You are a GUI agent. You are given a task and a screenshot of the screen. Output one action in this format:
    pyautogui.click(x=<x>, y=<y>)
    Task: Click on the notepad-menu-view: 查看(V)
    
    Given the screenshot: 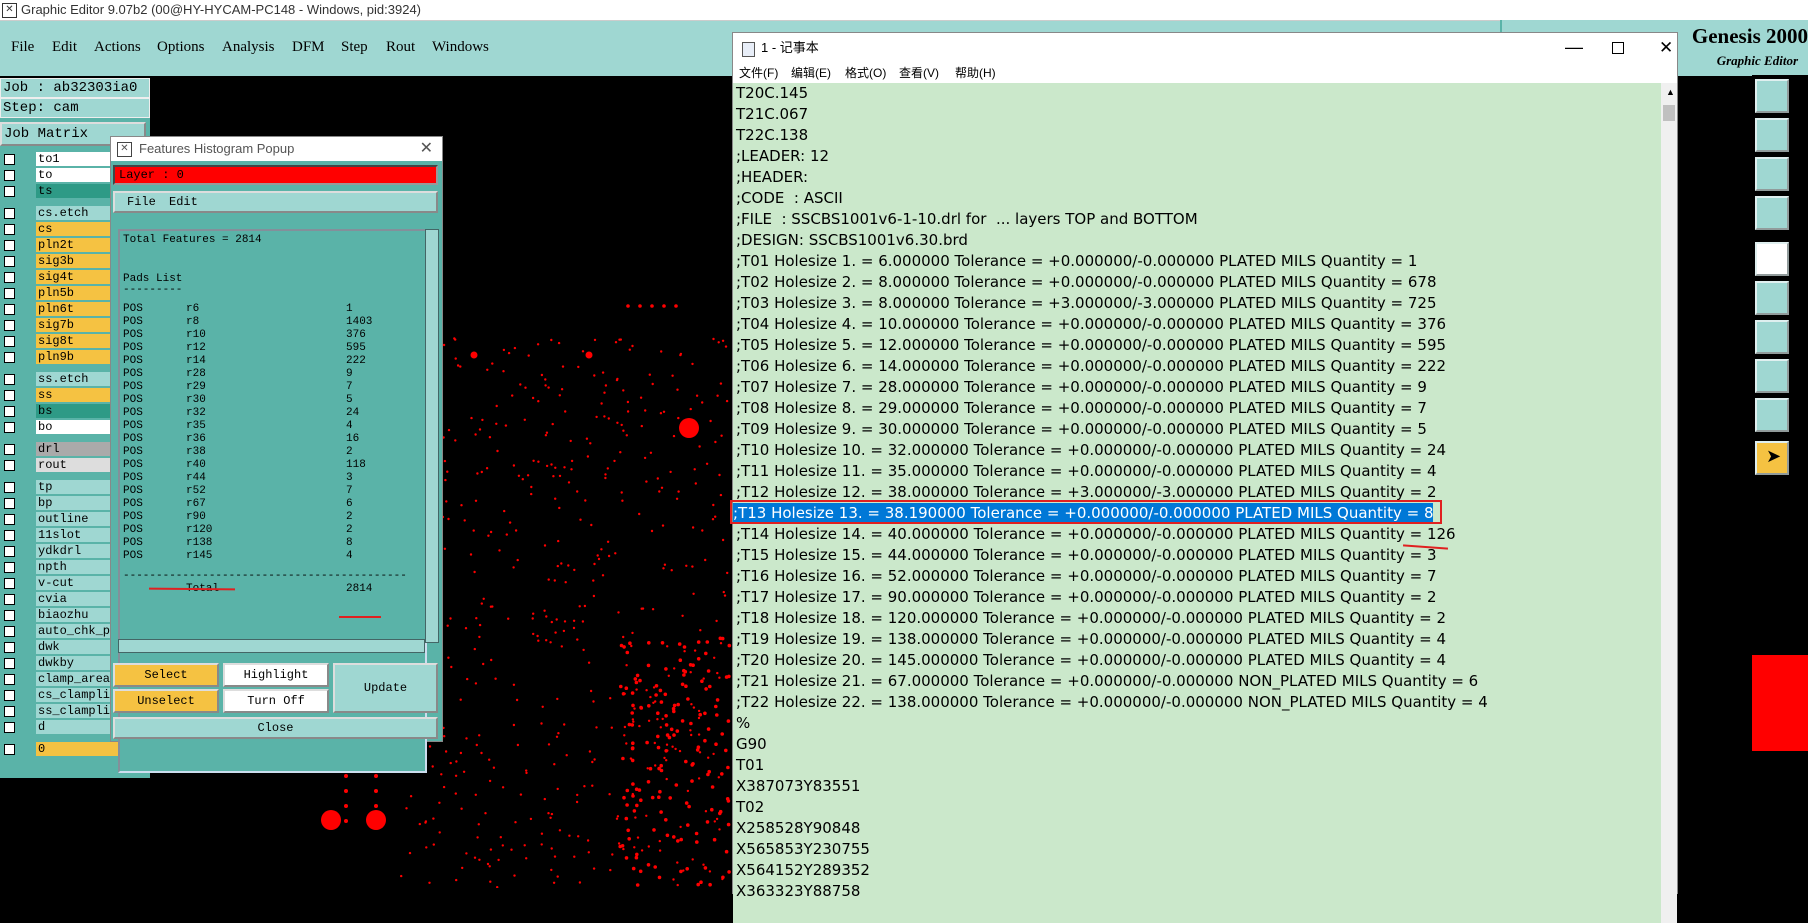 What is the action you would take?
    pyautogui.click(x=919, y=73)
    